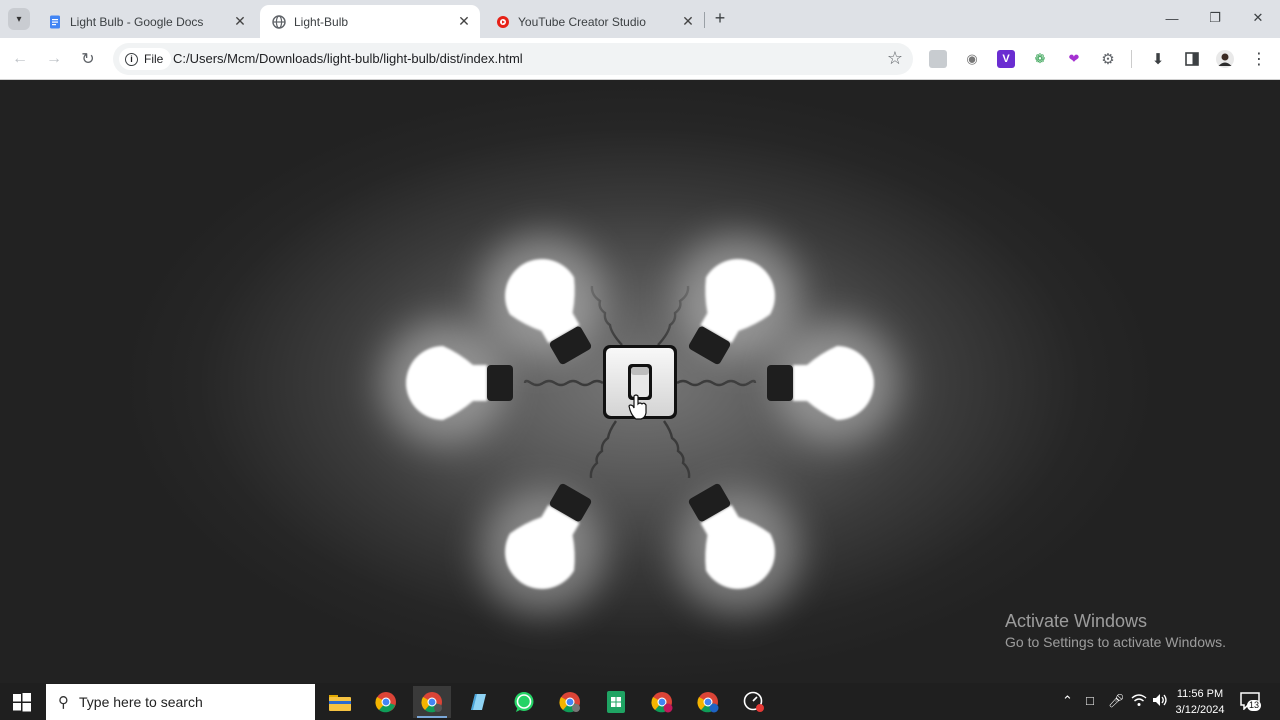  I want to click on tab-title: Light-Bulb, so click(321, 21).